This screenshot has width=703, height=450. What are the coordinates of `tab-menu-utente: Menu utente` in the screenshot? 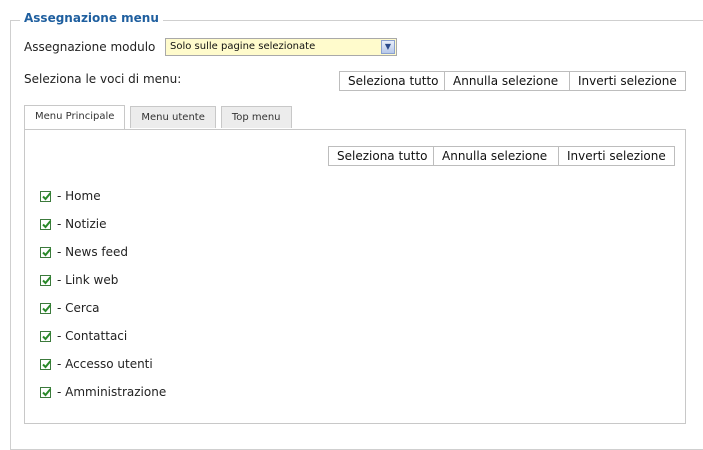 It's located at (173, 117).